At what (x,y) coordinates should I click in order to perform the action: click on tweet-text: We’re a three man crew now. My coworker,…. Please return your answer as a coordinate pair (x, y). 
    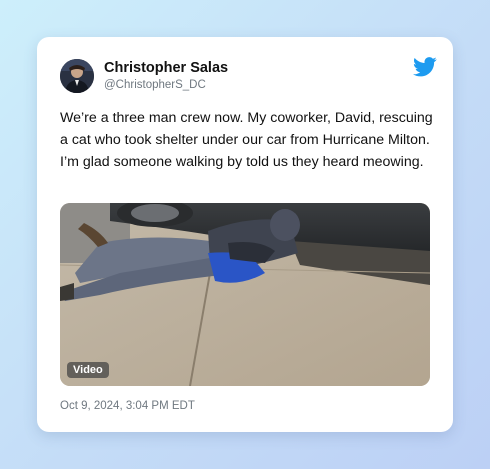
    Looking at the image, I should click on (246, 140).